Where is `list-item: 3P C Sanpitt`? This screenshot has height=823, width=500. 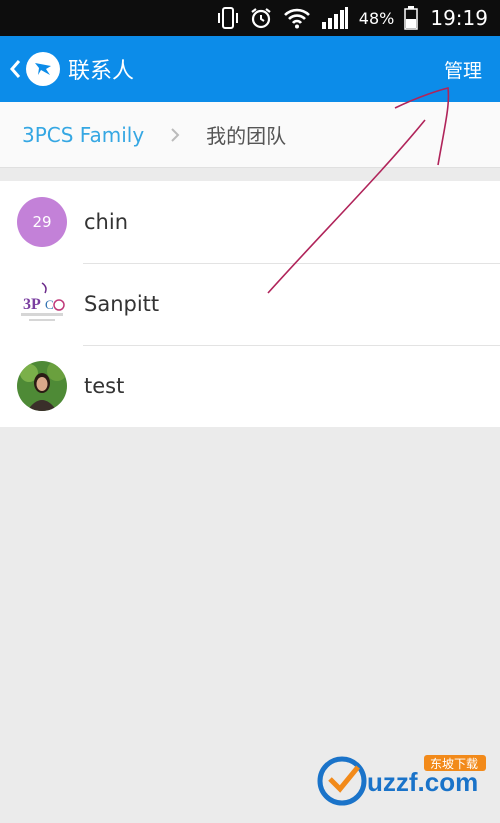 list-item: 3P C Sanpitt is located at coordinates (250, 304).